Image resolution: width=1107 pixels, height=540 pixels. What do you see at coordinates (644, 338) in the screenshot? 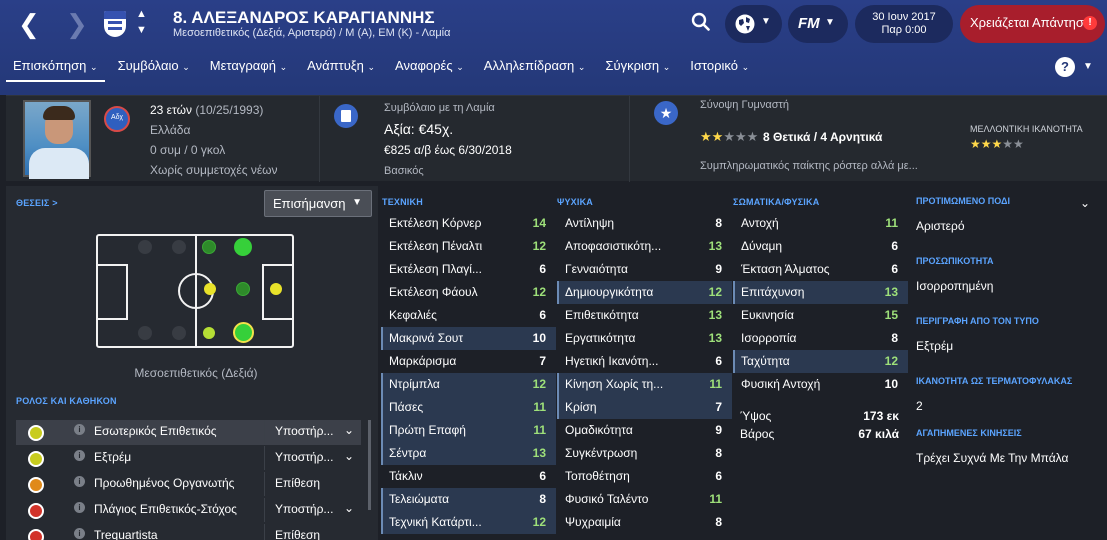
I see `attribute-row: Εργατικότητα 13` at bounding box center [644, 338].